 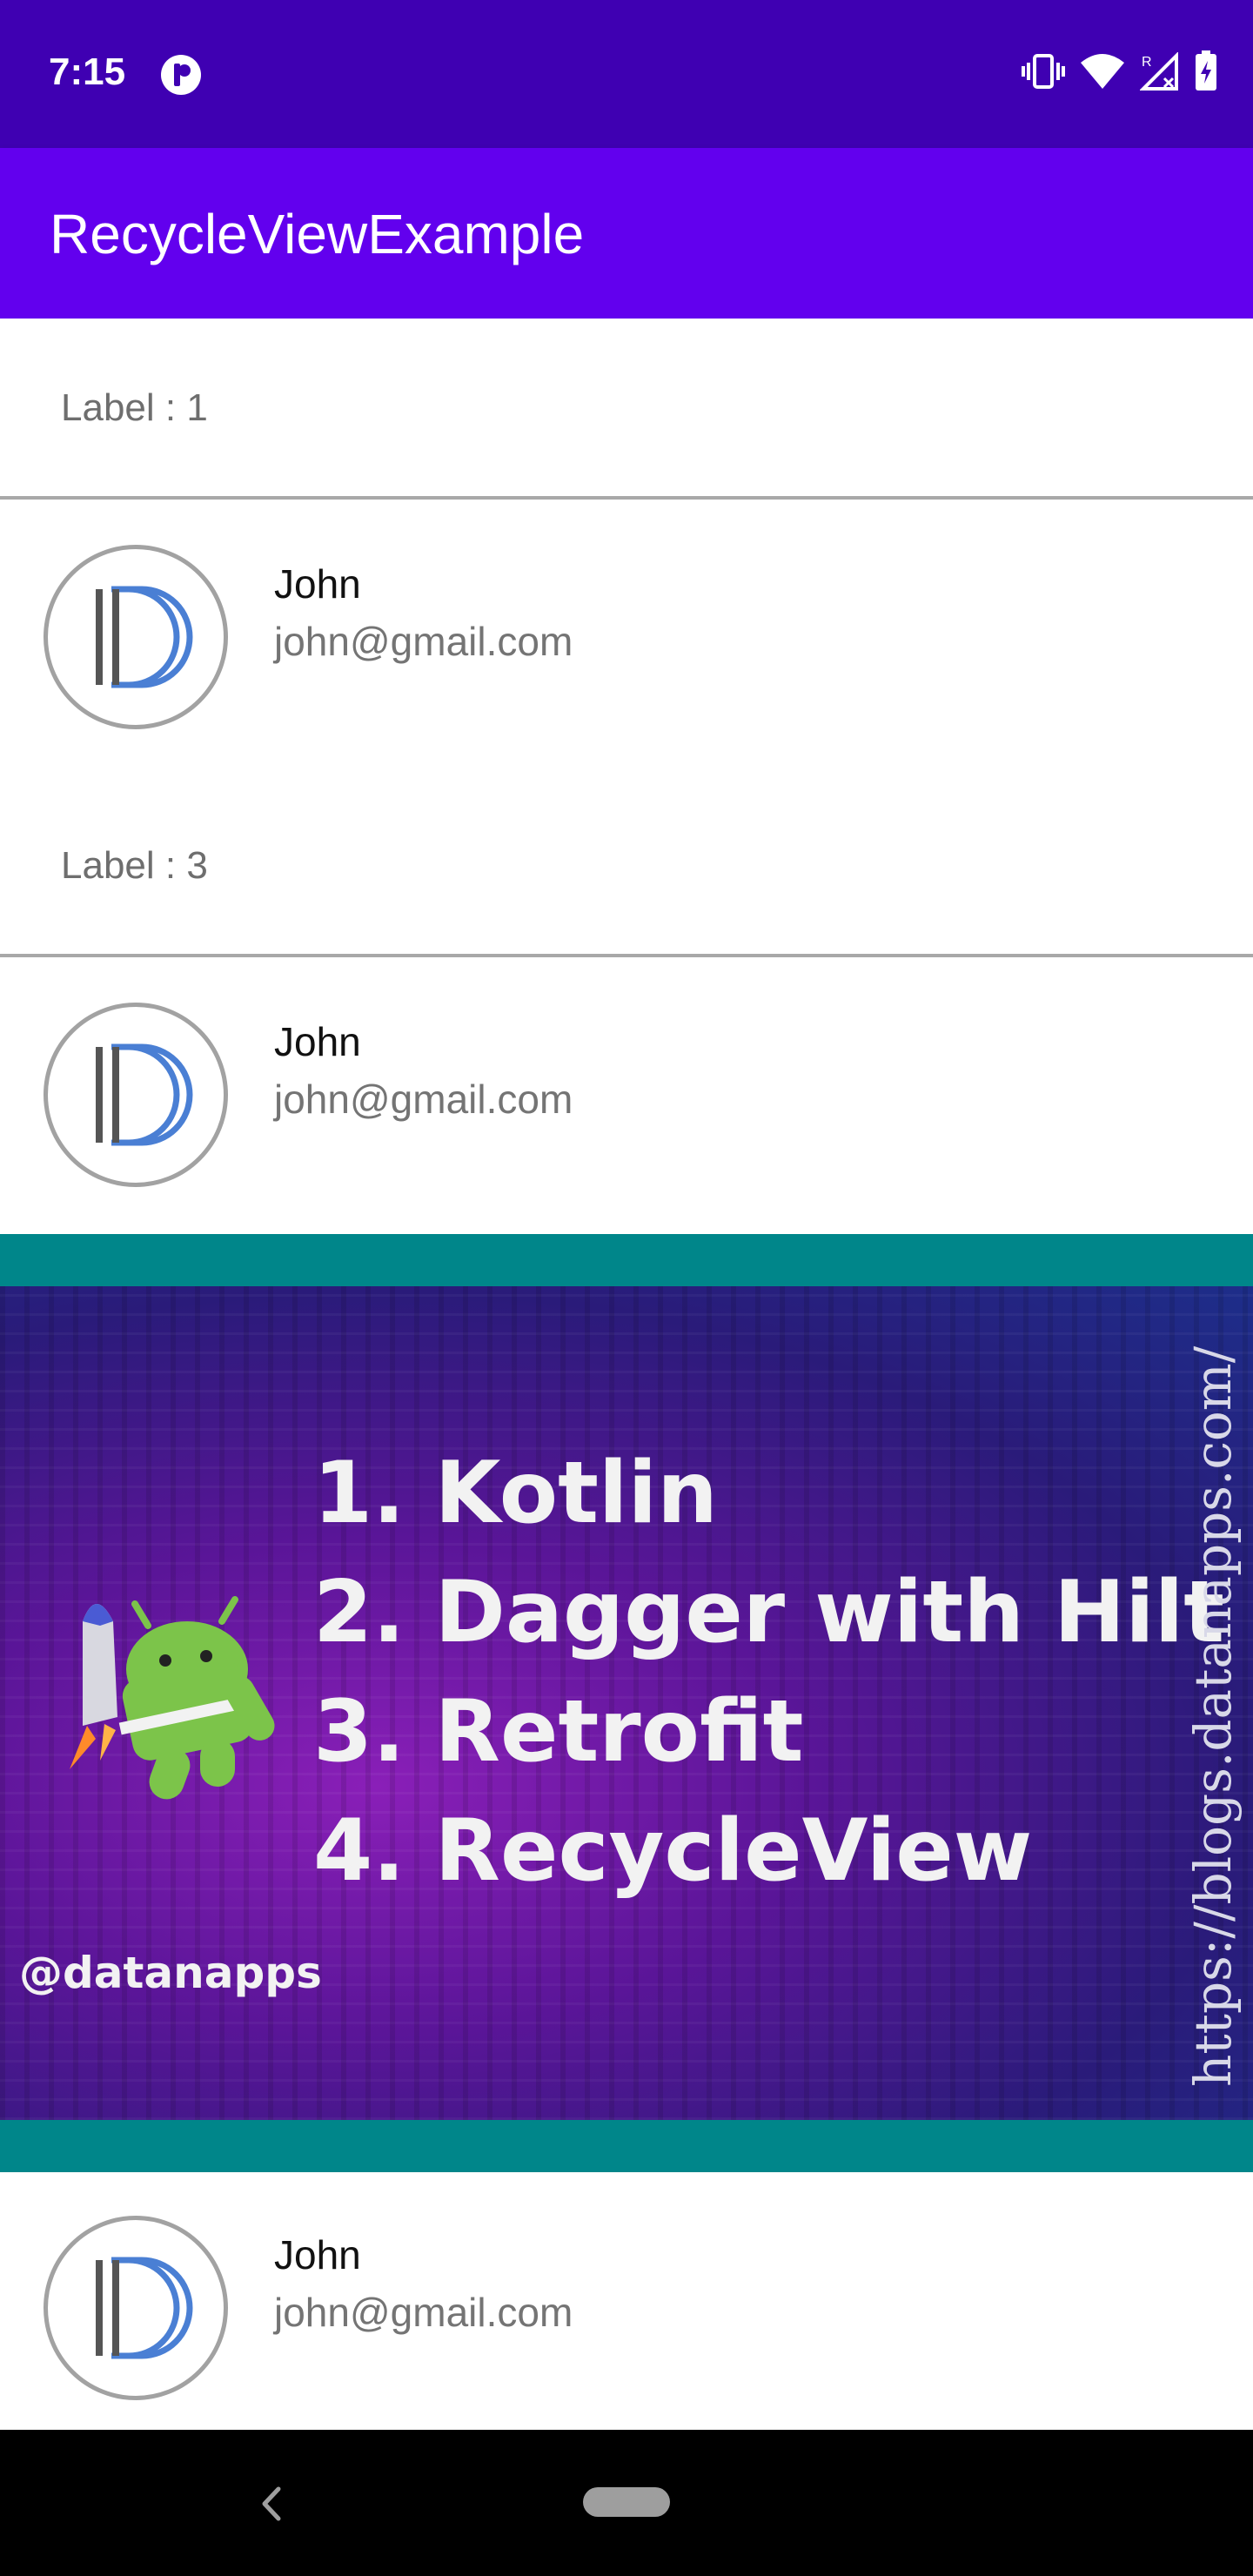 I want to click on app-notification-icon, so click(x=181, y=75).